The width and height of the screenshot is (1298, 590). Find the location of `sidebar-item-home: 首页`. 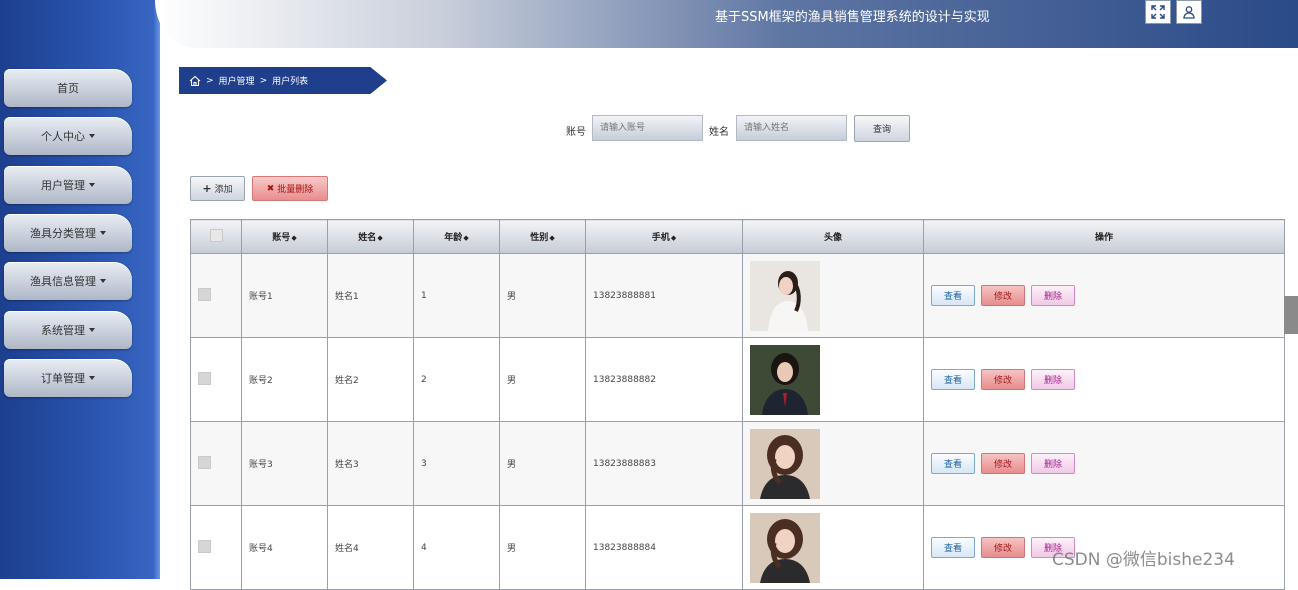

sidebar-item-home: 首页 is located at coordinates (68, 88).